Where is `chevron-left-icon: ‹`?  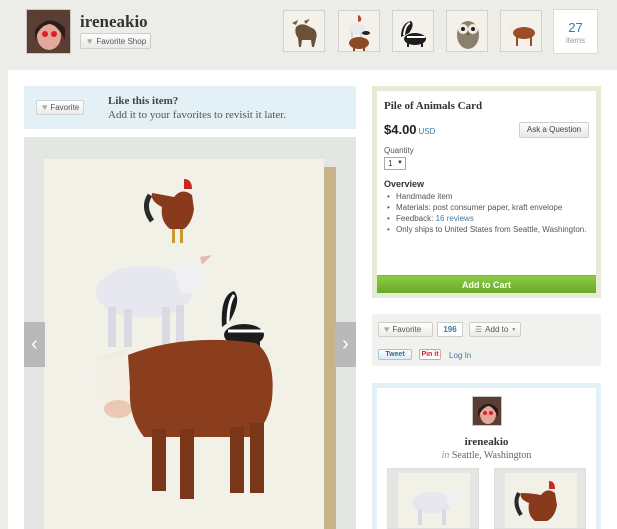
chevron-left-icon: ‹ is located at coordinates (34, 344).